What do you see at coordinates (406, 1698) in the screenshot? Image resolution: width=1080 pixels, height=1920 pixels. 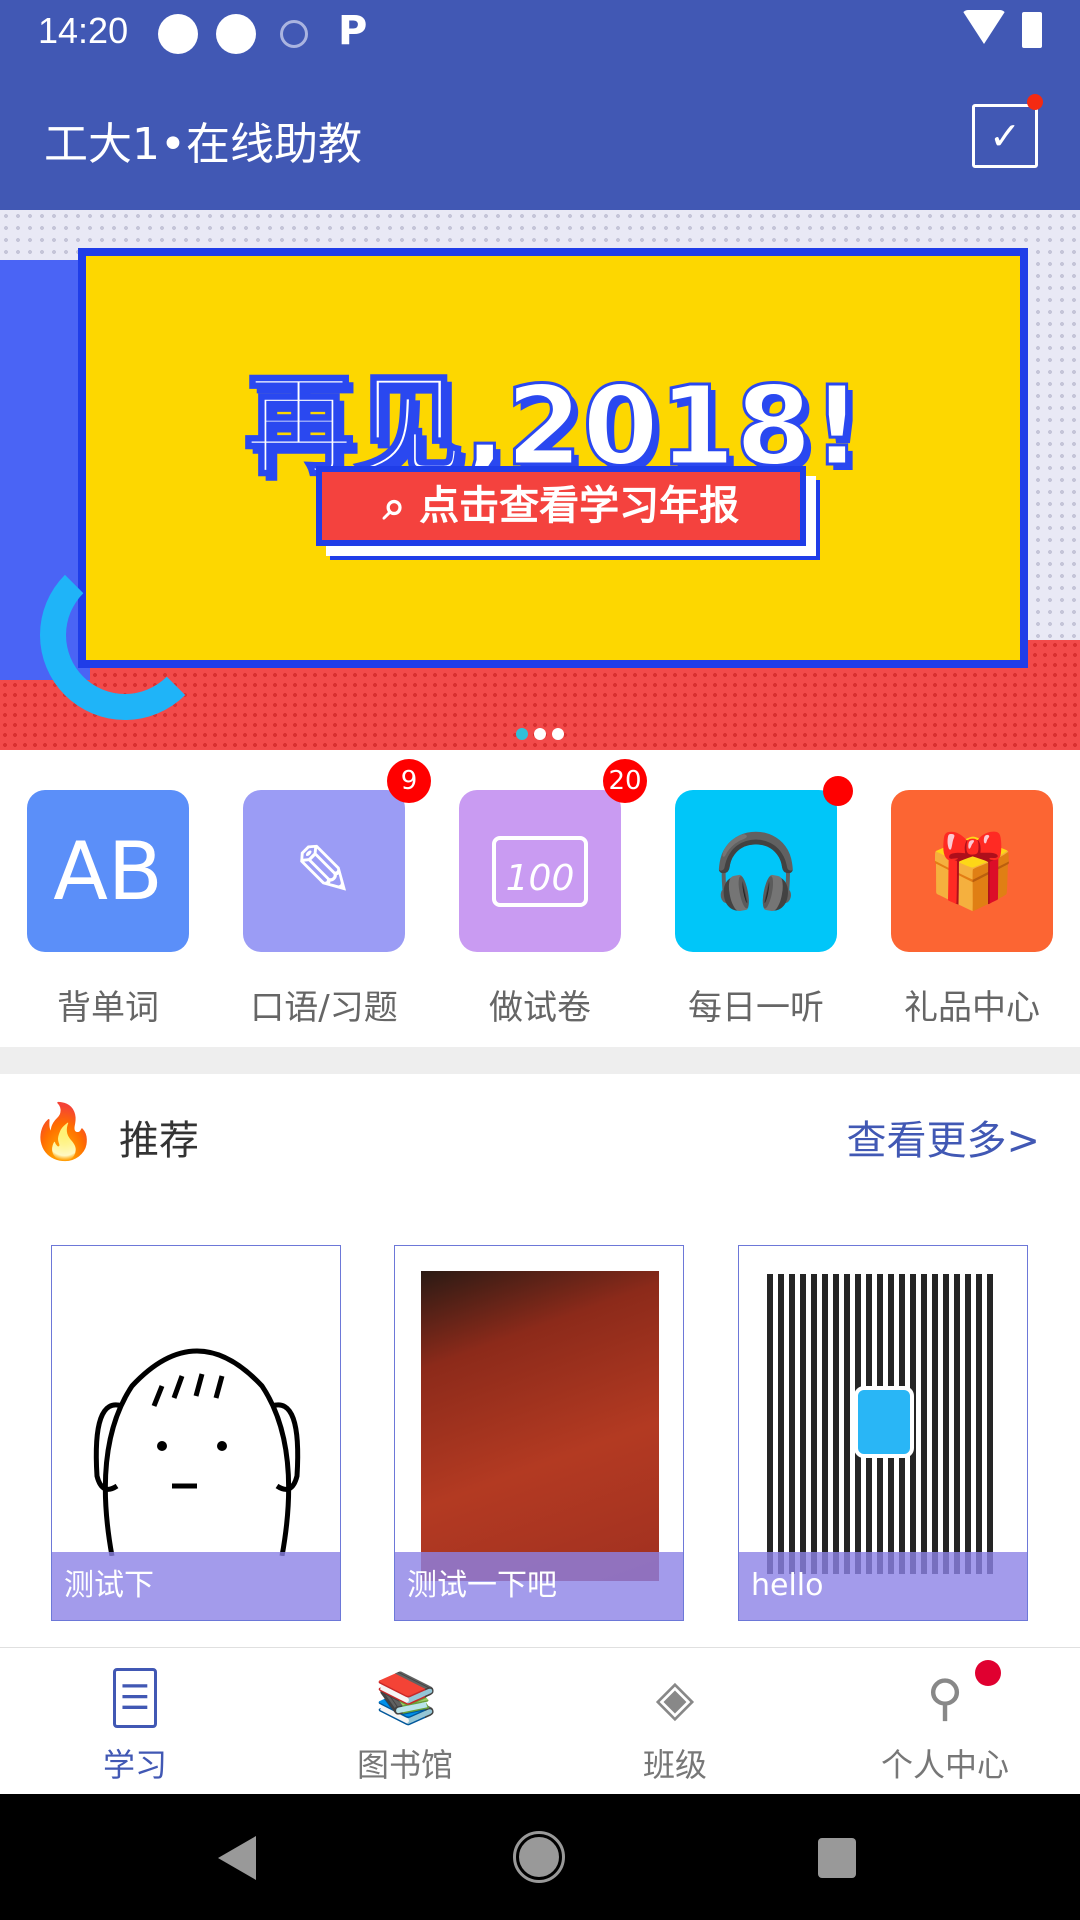 I see `books-icon: 📚` at bounding box center [406, 1698].